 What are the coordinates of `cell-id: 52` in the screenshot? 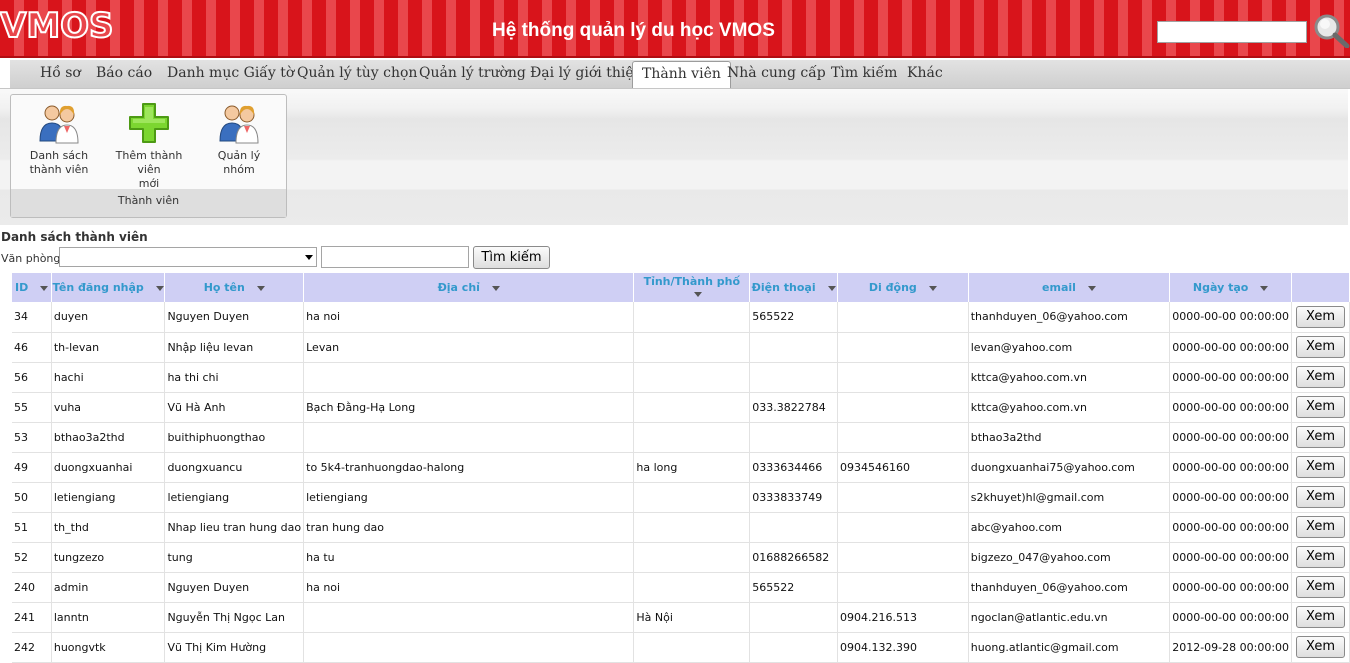 It's located at (32, 557).